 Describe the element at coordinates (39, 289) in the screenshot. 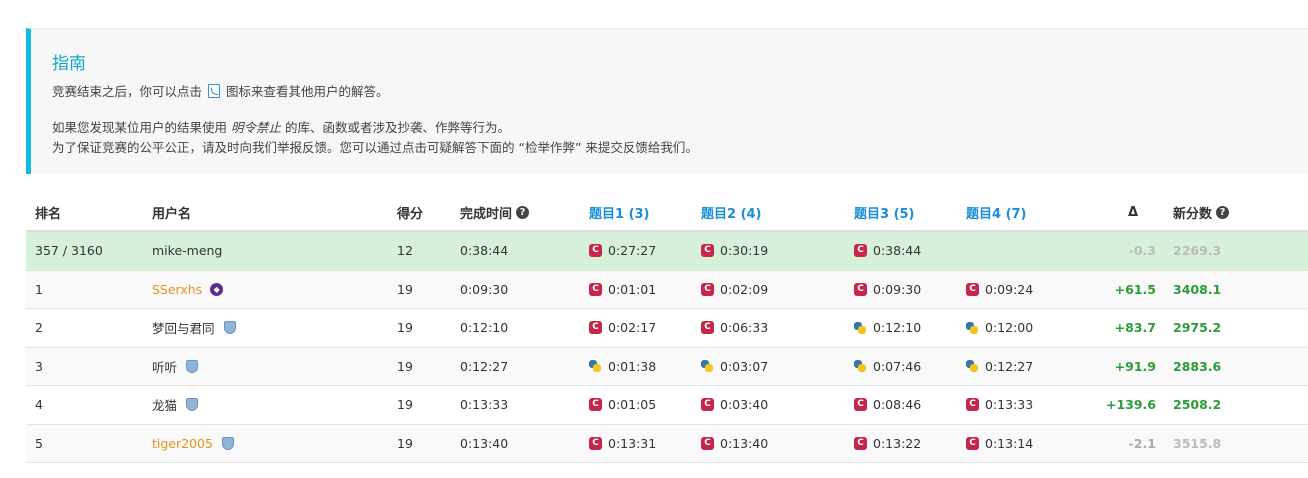

I see `rank-cell: 1` at that location.